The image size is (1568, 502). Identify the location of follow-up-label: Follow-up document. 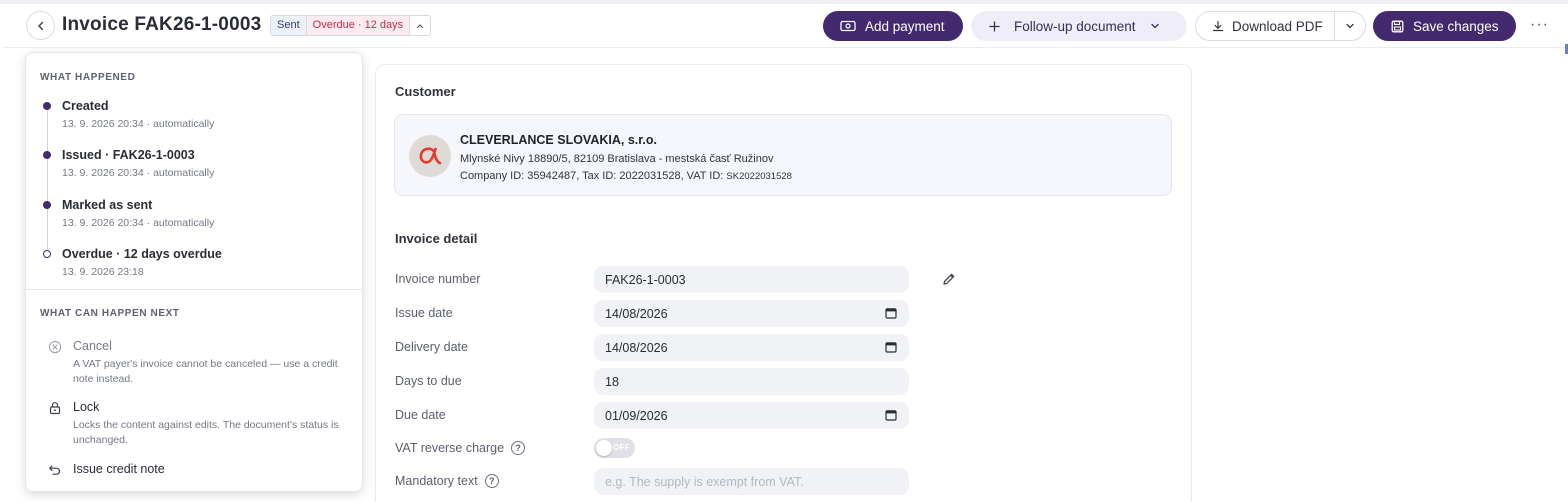
(1075, 26).